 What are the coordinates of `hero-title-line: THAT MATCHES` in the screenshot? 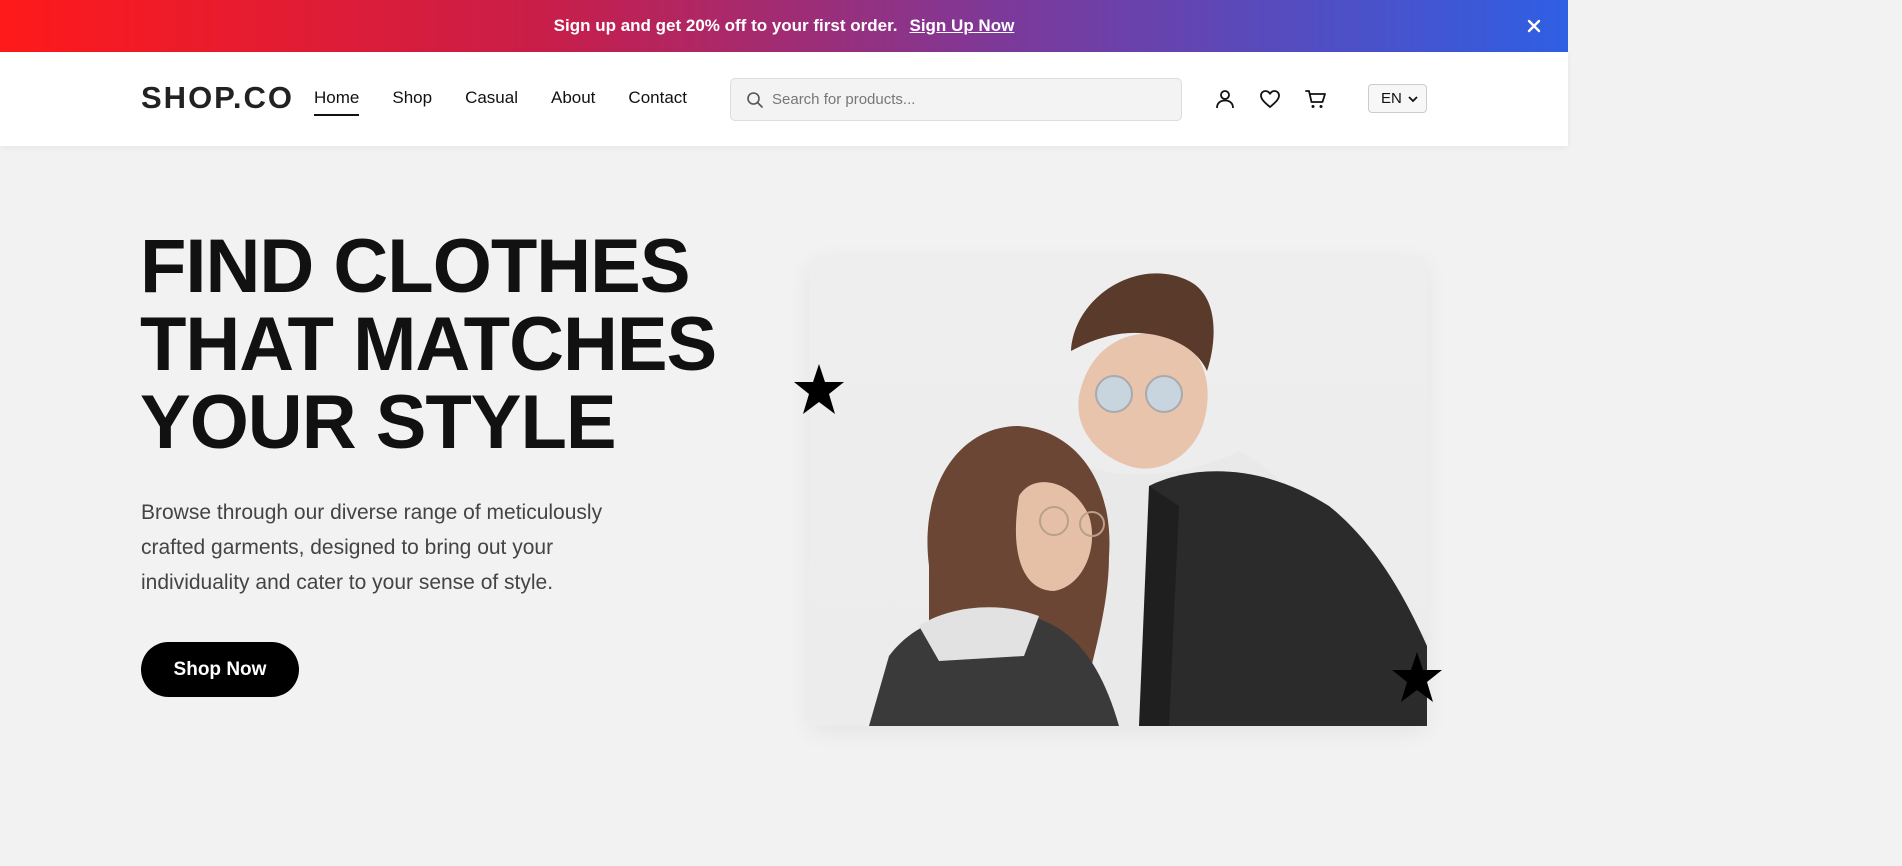 It's located at (428, 344).